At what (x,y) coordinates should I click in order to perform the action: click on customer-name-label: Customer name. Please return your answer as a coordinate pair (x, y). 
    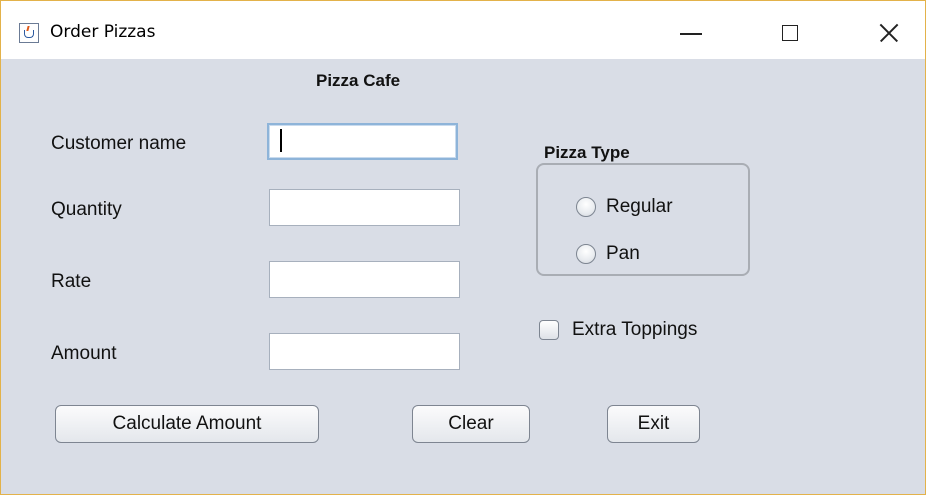
    Looking at the image, I should click on (119, 143).